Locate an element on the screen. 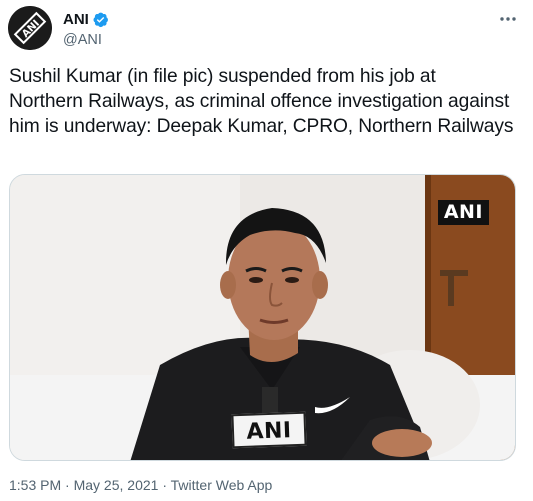 This screenshot has height=501, width=533. account-handle: @ANI is located at coordinates (86, 40).